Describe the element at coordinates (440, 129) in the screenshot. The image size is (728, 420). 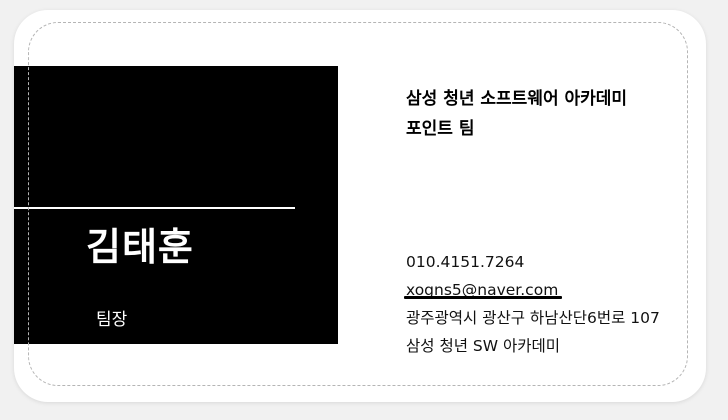
I see `organization-line-2: 포인트 팀` at that location.